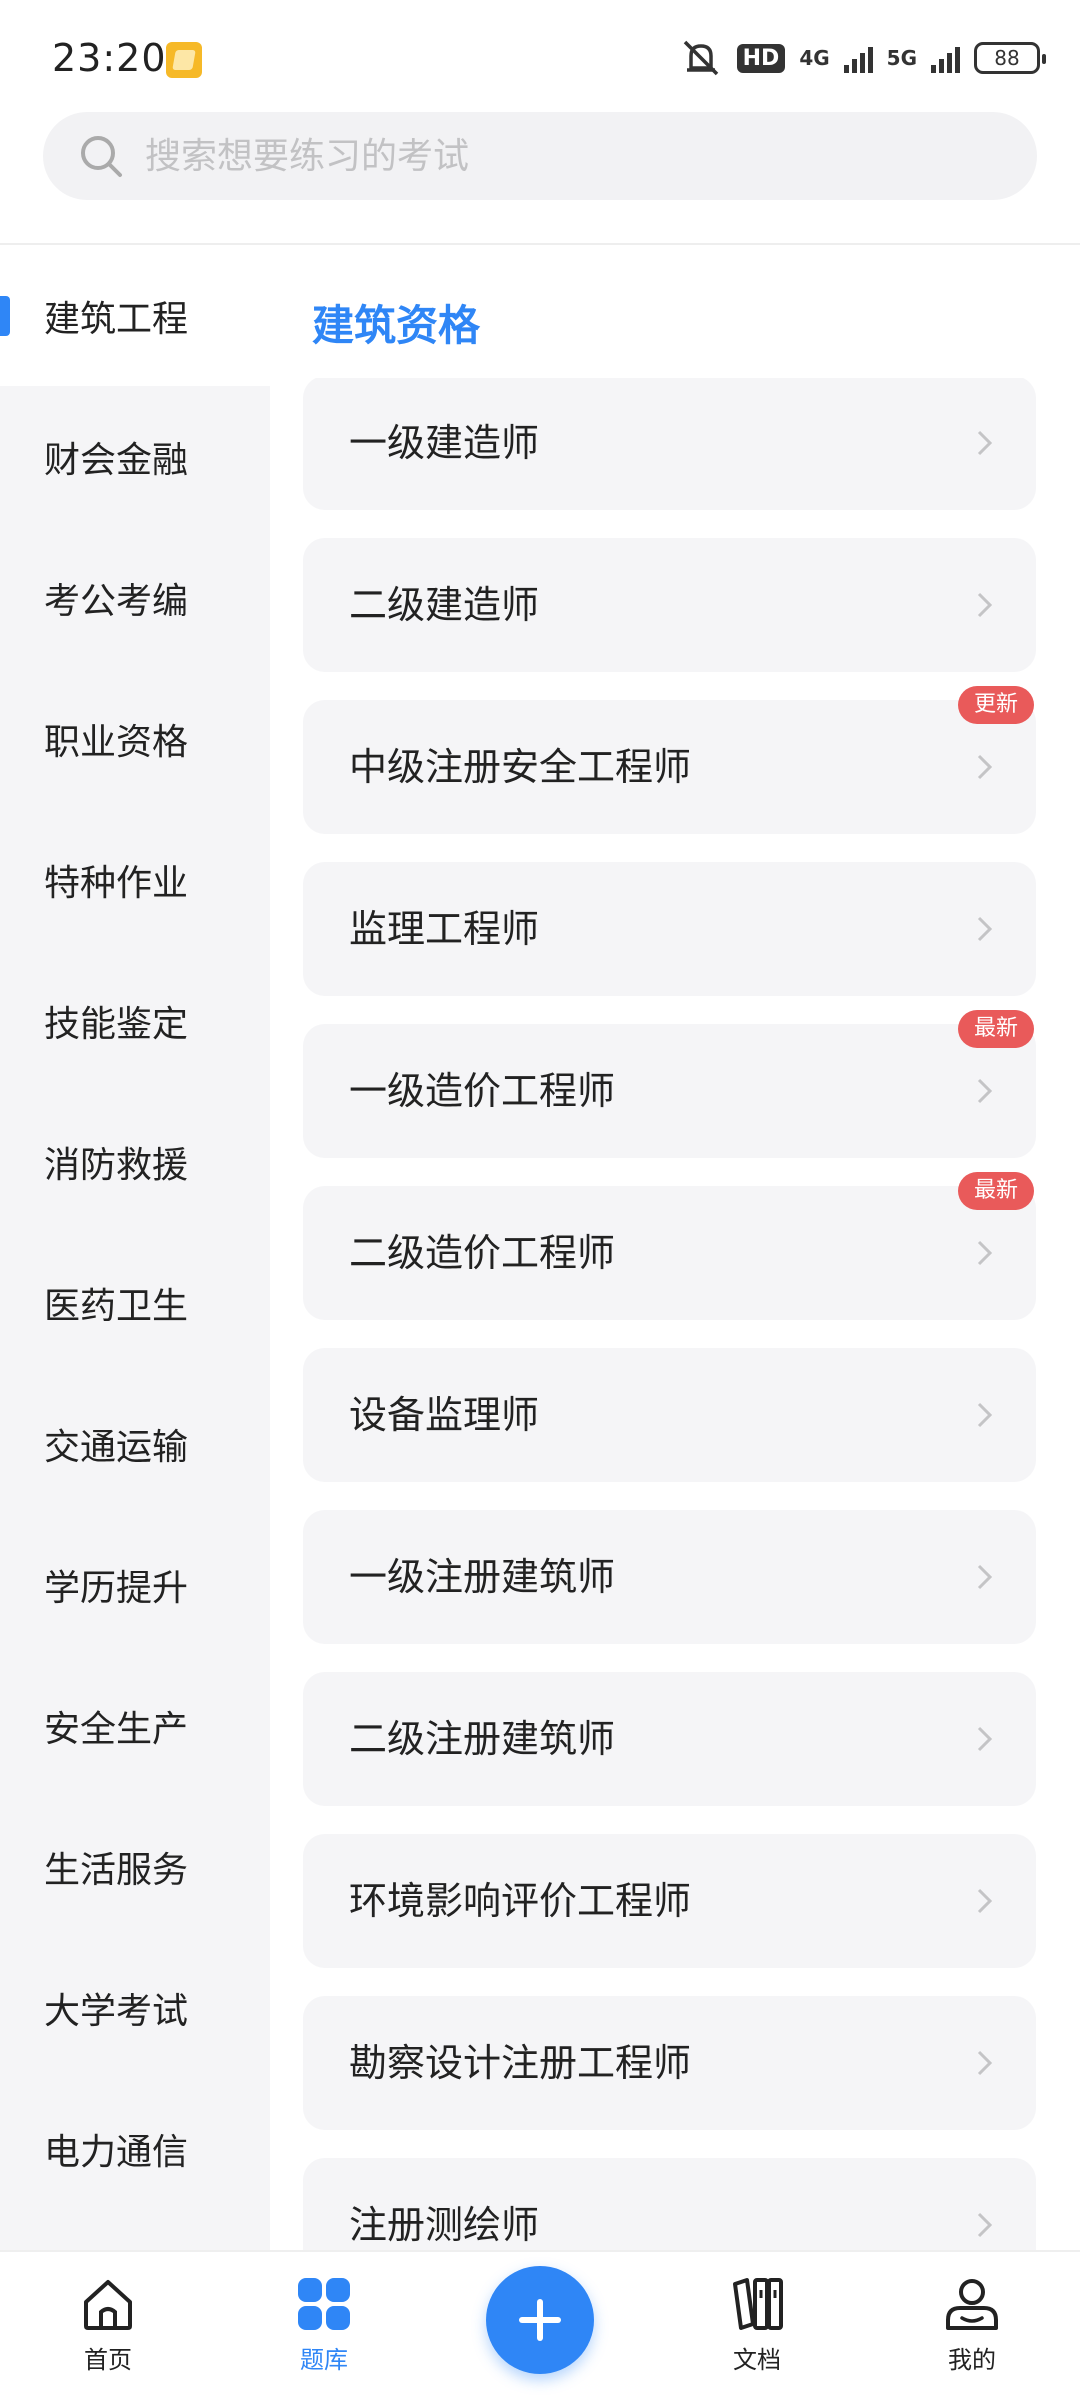 This screenshot has height=2403, width=1080. What do you see at coordinates (116, 1447) in the screenshot?
I see `sidebar-item-label: 交通运输` at bounding box center [116, 1447].